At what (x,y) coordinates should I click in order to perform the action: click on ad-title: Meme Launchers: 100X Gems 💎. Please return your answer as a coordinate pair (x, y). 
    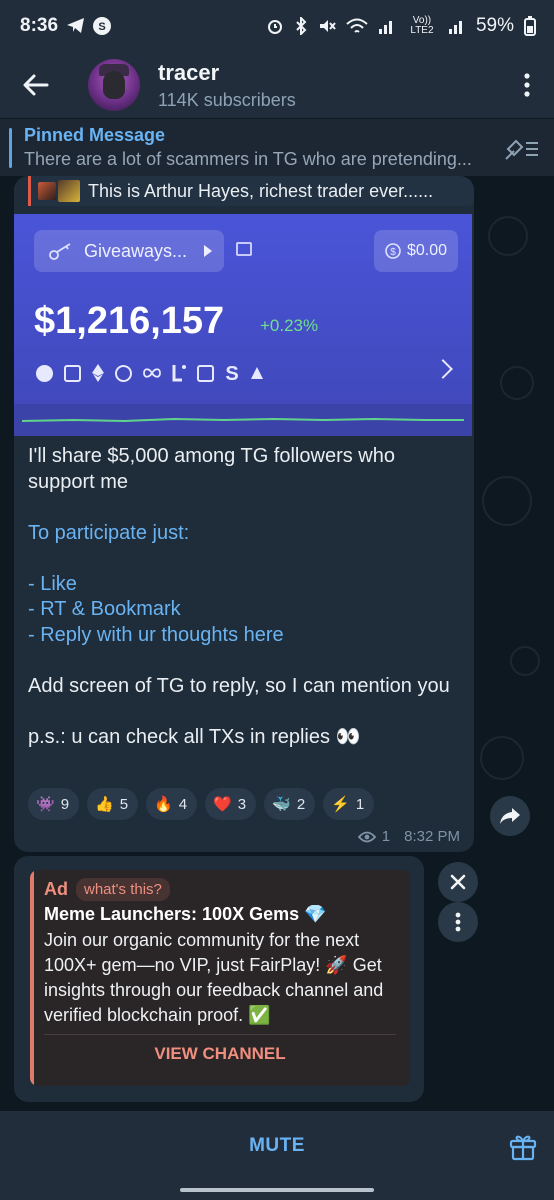
    Looking at the image, I should click on (185, 914).